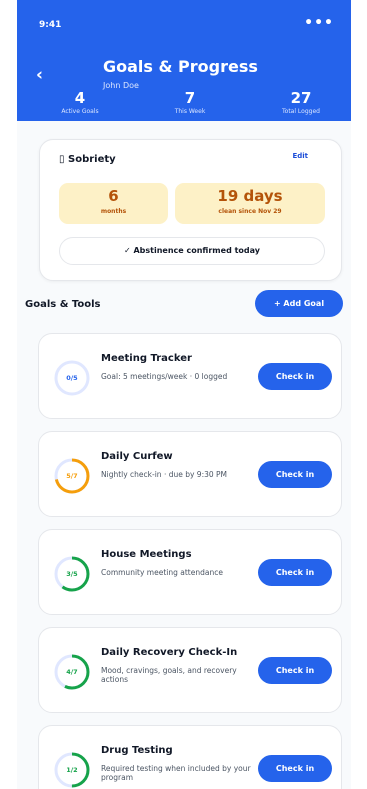  I want to click on edit-sobriety-button: Edit, so click(300, 156).